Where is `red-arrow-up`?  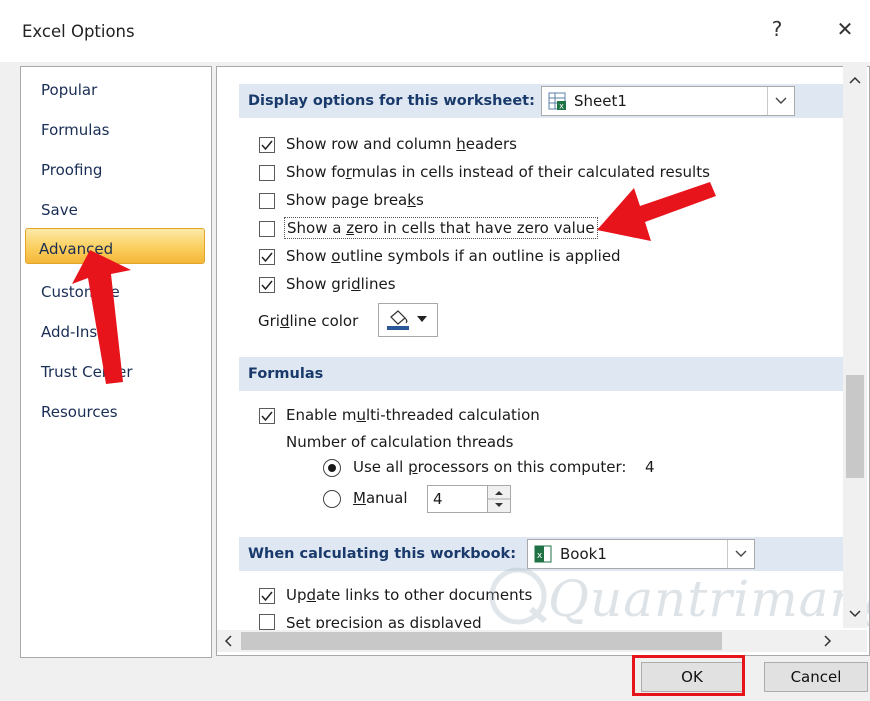
red-arrow-up is located at coordinates (101, 317).